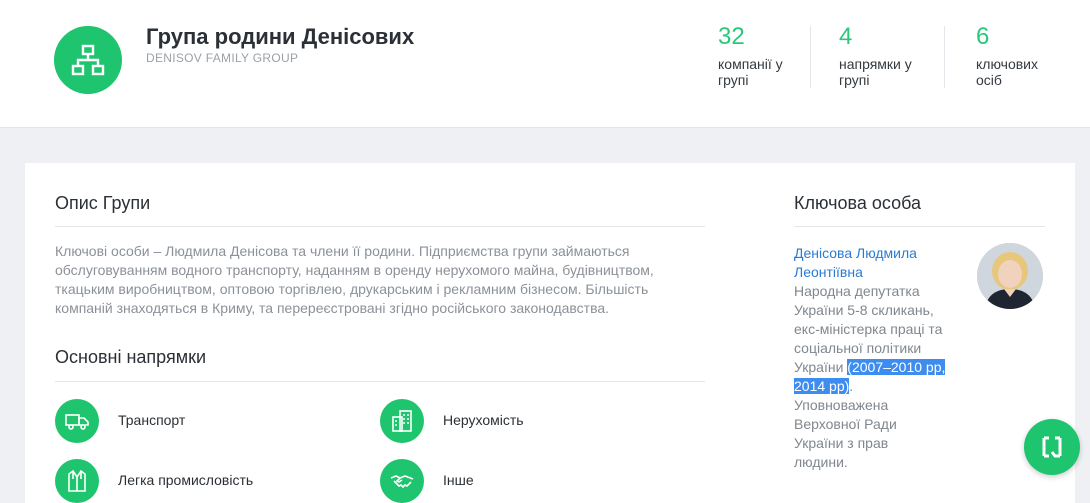 This screenshot has width=1090, height=503. Describe the element at coordinates (186, 480) in the screenshot. I see `direction-label: Легка промисловість` at that location.